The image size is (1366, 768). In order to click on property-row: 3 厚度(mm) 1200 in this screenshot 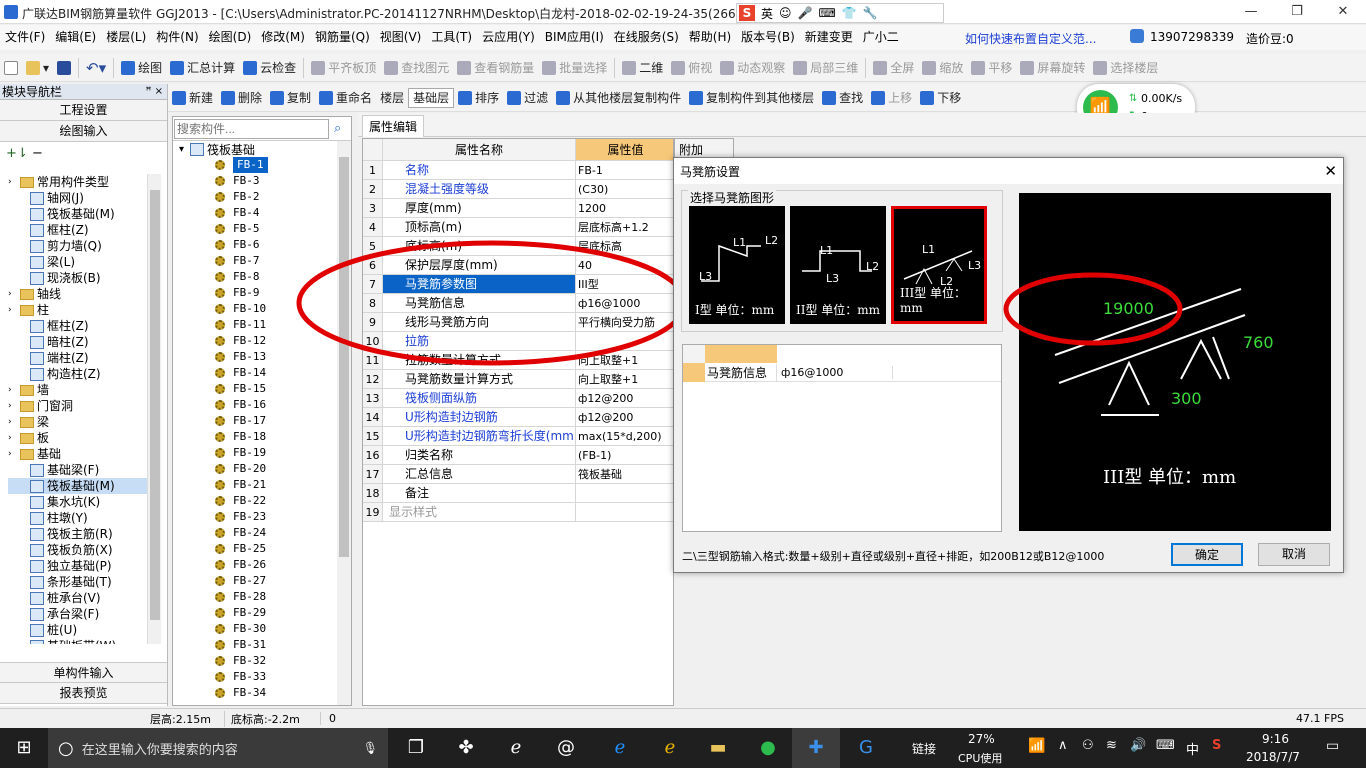, I will do `click(518, 208)`.